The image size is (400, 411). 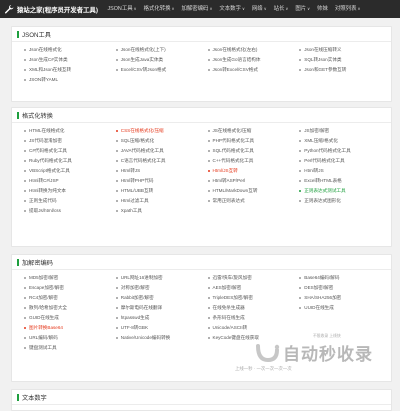 What do you see at coordinates (70, 318) in the screenshot?
I see `tool-link: GUID在线生成` at bounding box center [70, 318].